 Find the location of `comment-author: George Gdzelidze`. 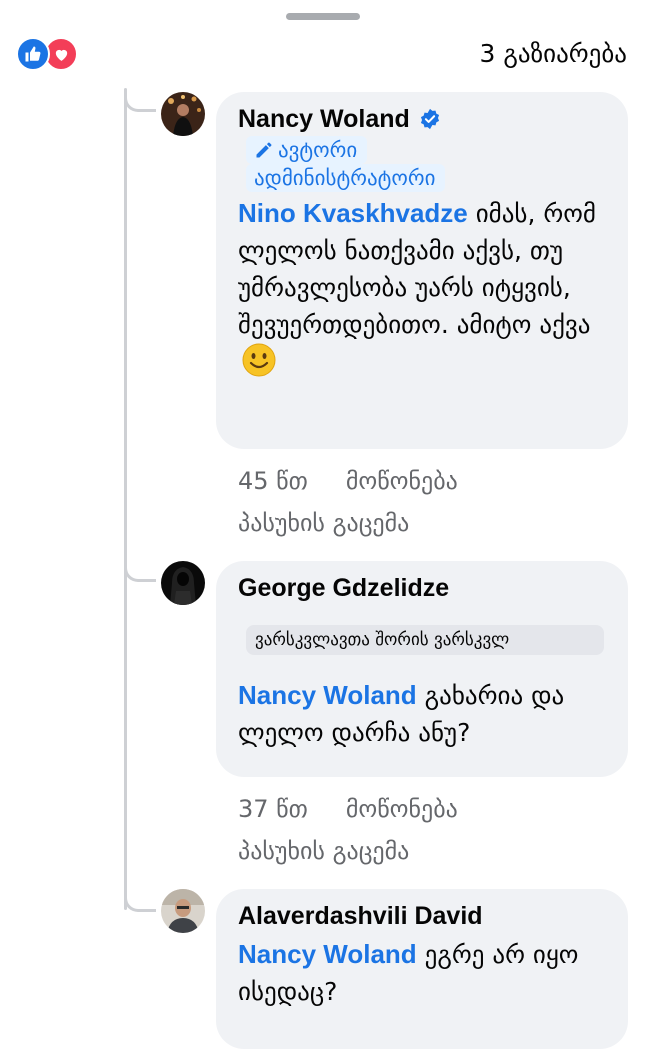

comment-author: George Gdzelidze is located at coordinates (422, 588).